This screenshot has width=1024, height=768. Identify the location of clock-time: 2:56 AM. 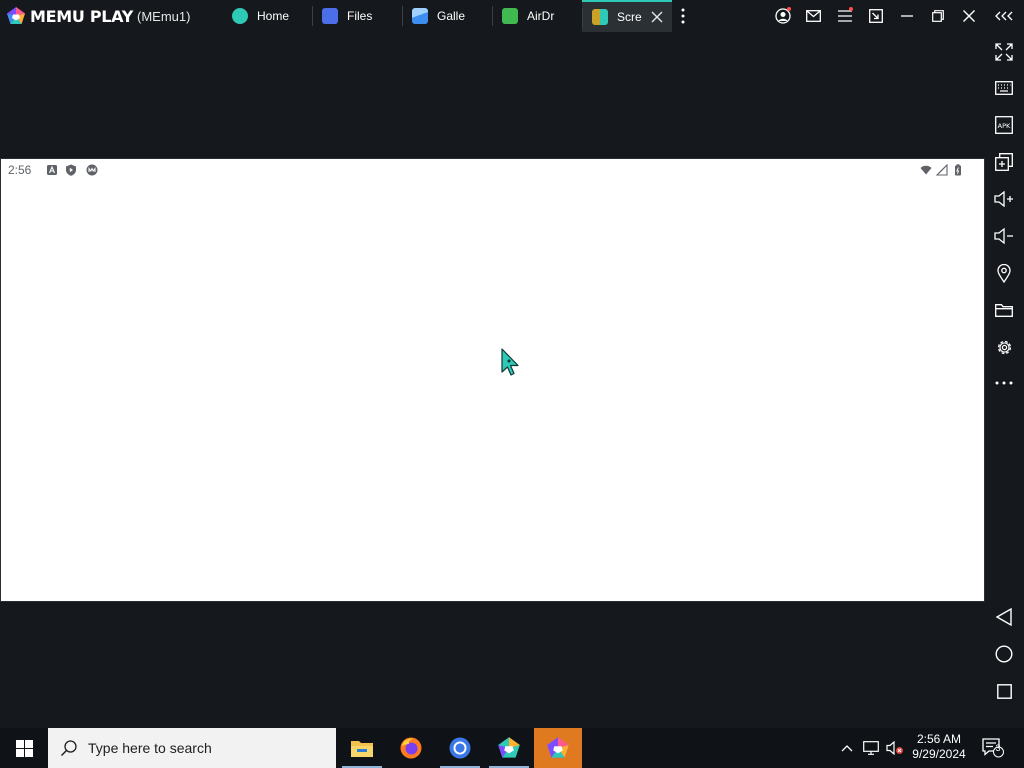
(939, 739).